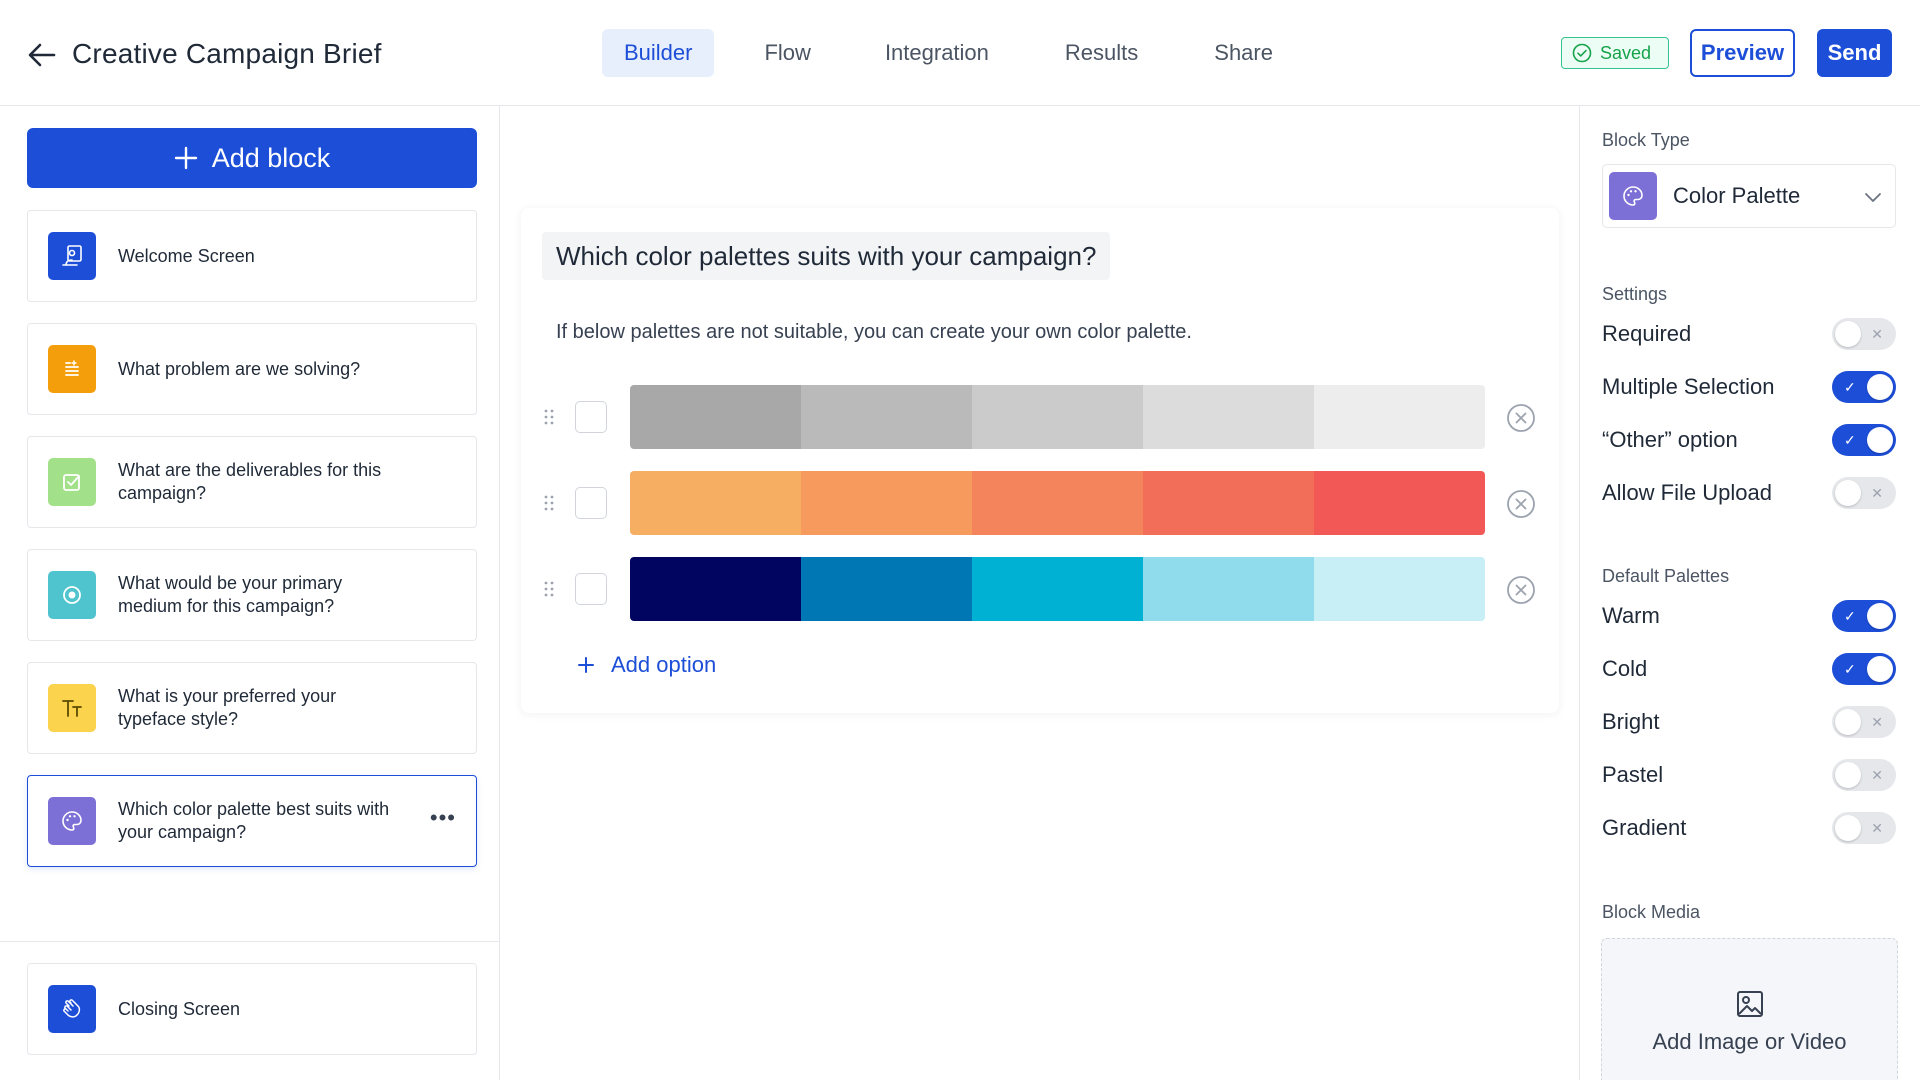 The image size is (1920, 1080). I want to click on tab-flow: Flow, so click(787, 53).